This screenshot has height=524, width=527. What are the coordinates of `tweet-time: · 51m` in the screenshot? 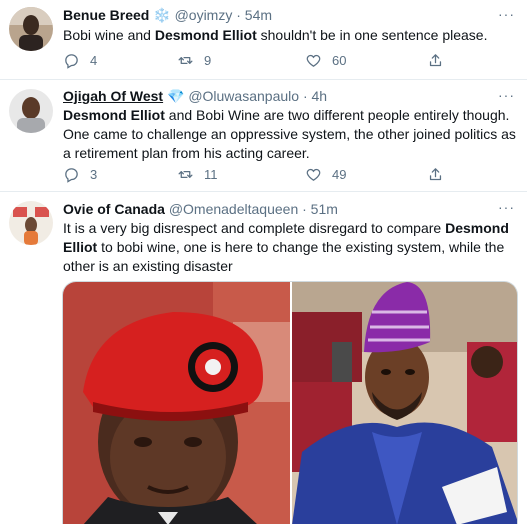 It's located at (320, 209).